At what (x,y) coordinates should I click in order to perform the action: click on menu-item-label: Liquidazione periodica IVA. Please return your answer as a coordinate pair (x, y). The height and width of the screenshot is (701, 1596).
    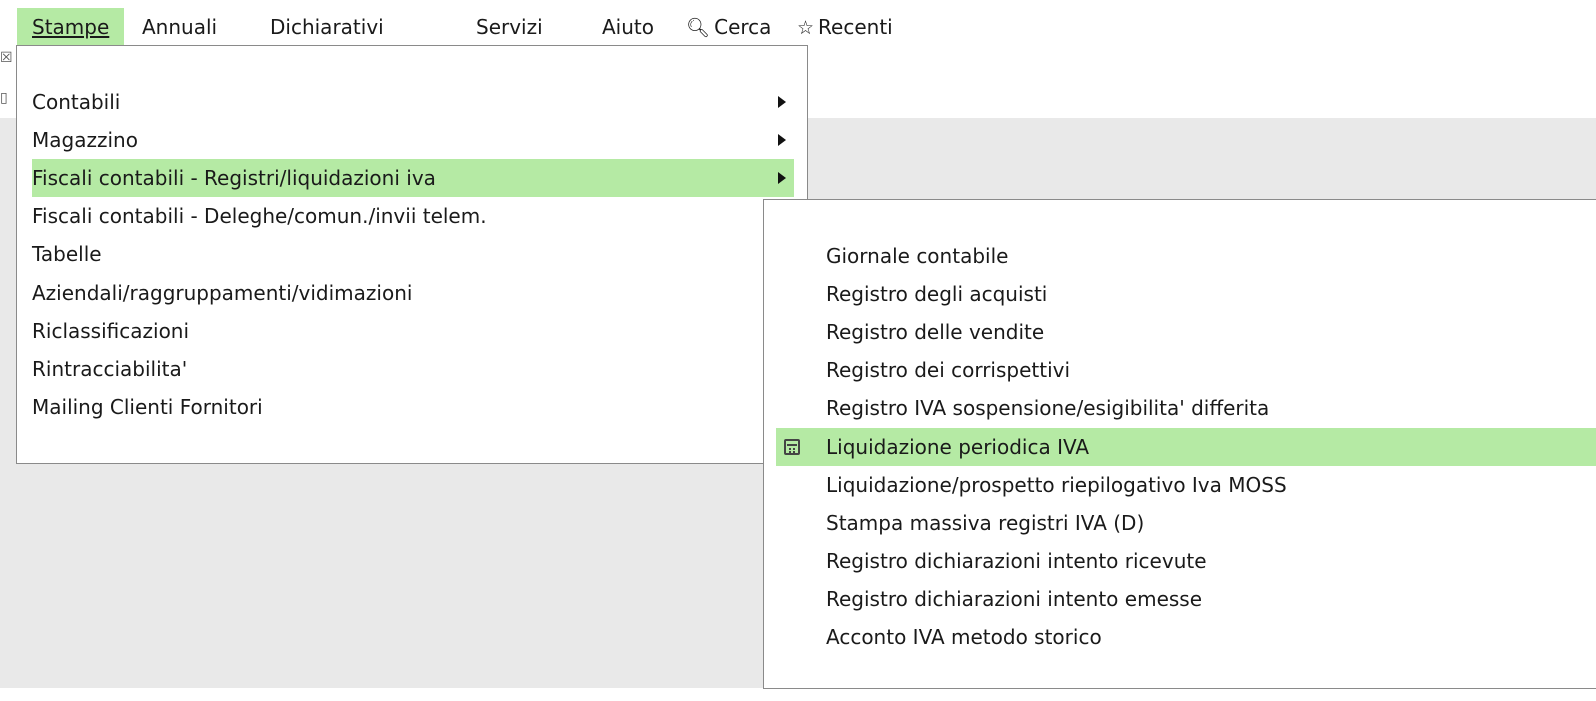
    Looking at the image, I should click on (958, 447).